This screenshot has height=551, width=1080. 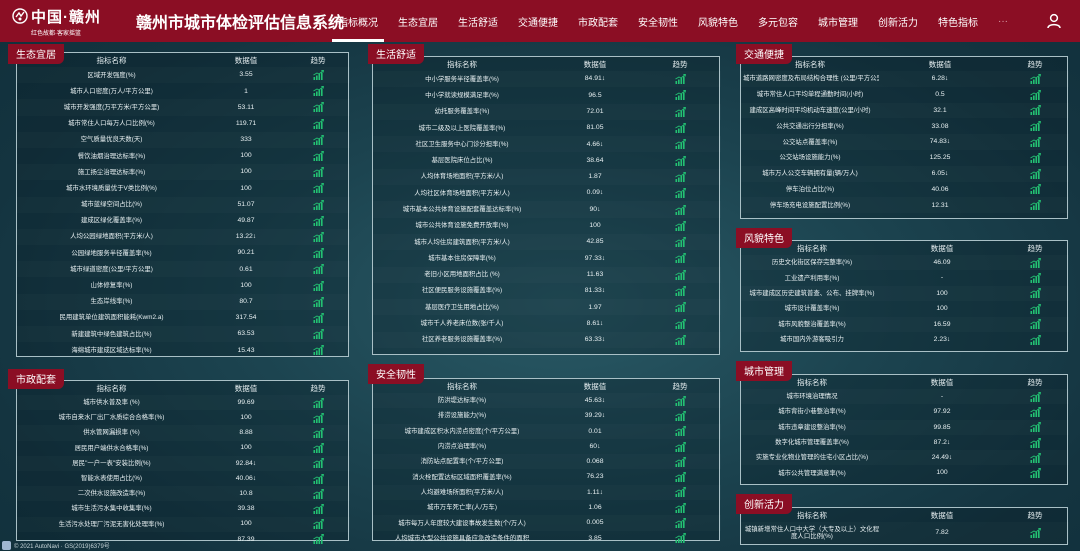 I want to click on table-row: 餐饮油烟治理达标率(%) 100, so click(x=183, y=156).